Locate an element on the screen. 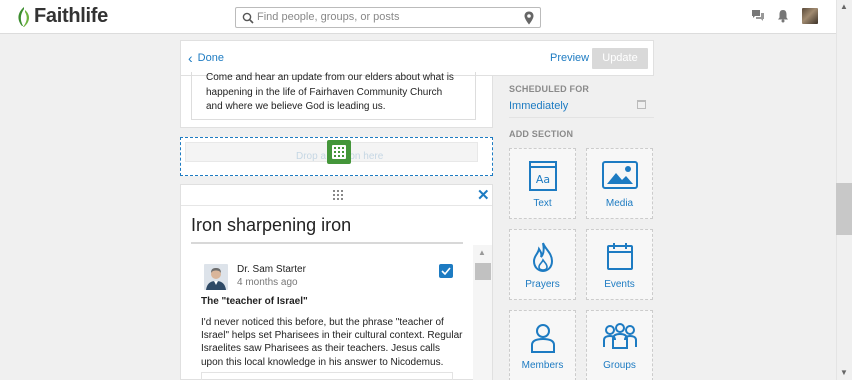 The height and width of the screenshot is (380, 852). post-timestamp: 4 months ago is located at coordinates (267, 282).